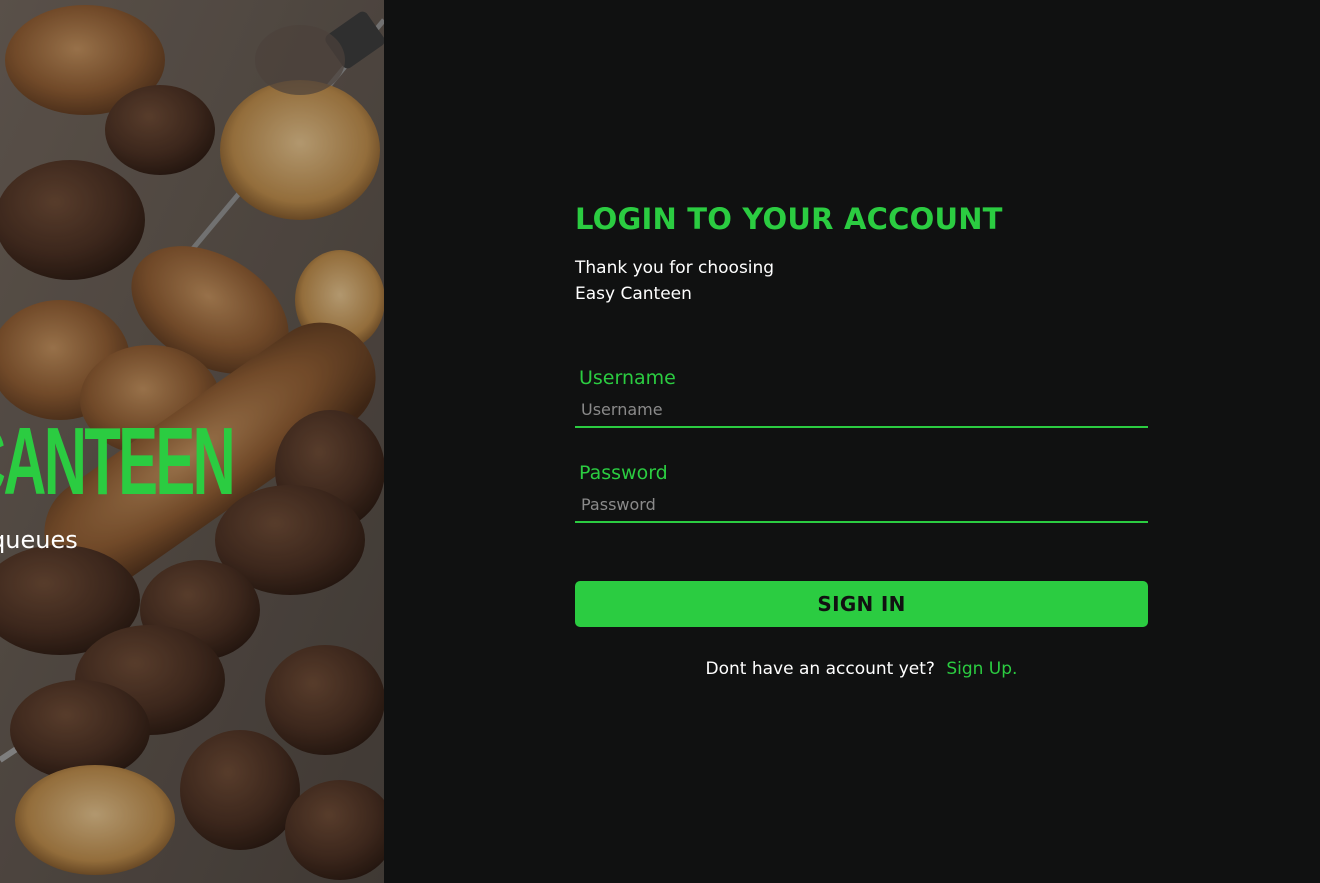 The width and height of the screenshot is (1320, 883). Describe the element at coordinates (623, 473) in the screenshot. I see `password-label: Password` at that location.